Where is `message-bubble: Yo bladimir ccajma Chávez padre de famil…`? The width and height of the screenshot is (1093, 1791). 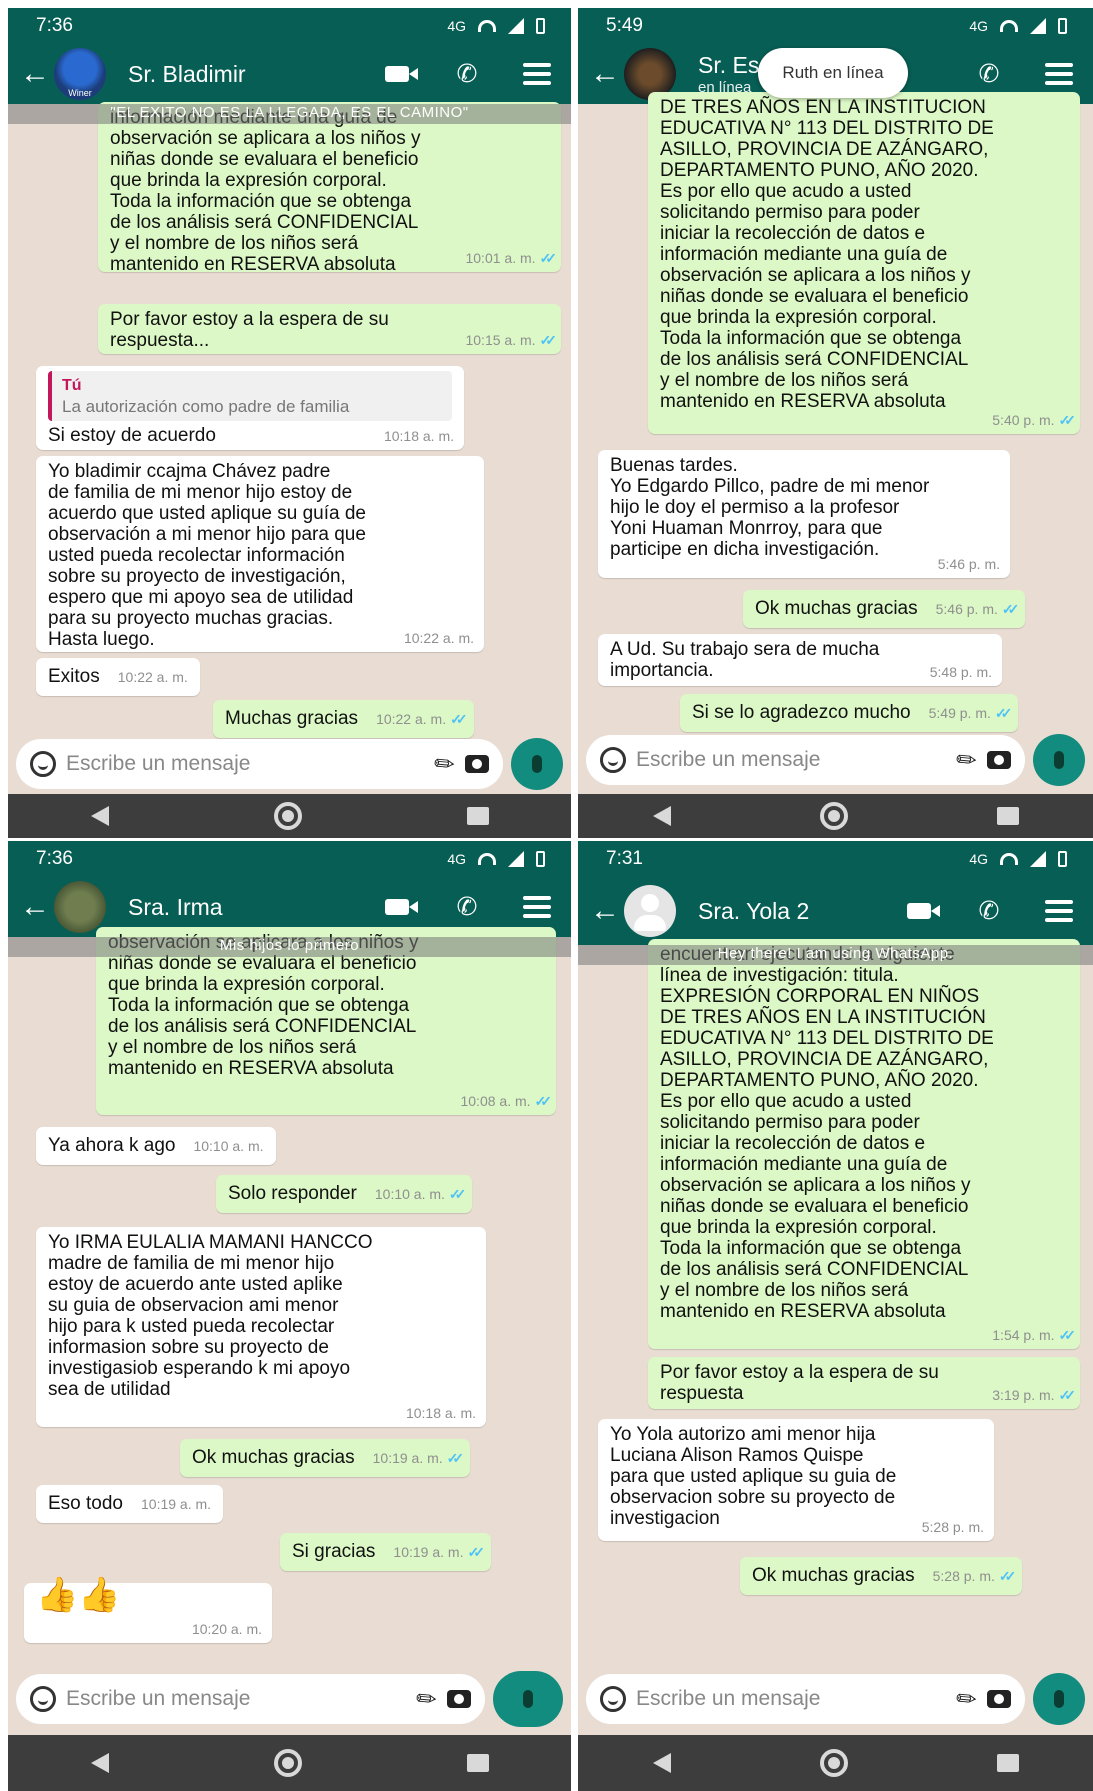
message-bubble: Yo bladimir ccajma Chávez padre de famil… is located at coordinates (260, 554).